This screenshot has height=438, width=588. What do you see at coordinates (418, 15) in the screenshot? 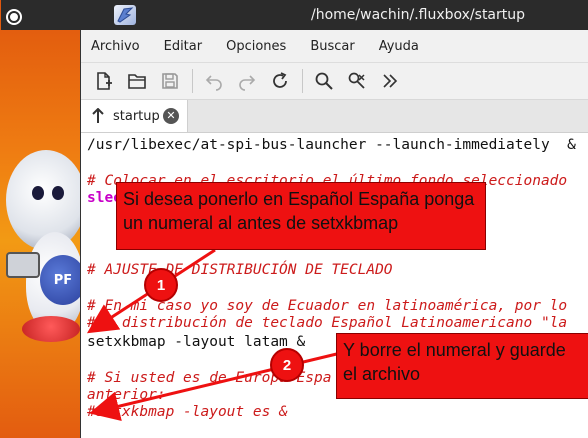
I see `window-title: /home/wachin/.fluxbox/startup` at bounding box center [418, 15].